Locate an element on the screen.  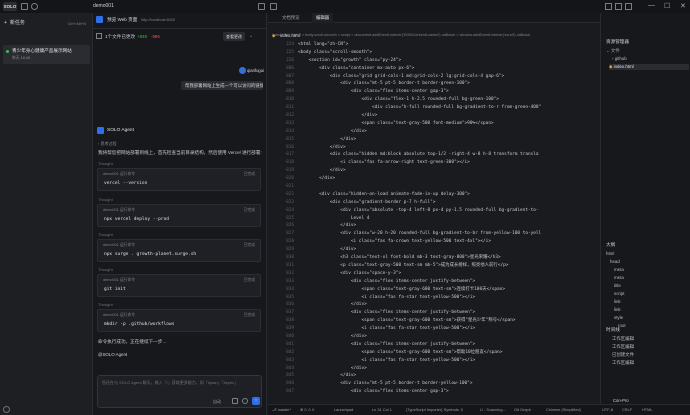
outline-item: style is located at coordinates (618, 317).